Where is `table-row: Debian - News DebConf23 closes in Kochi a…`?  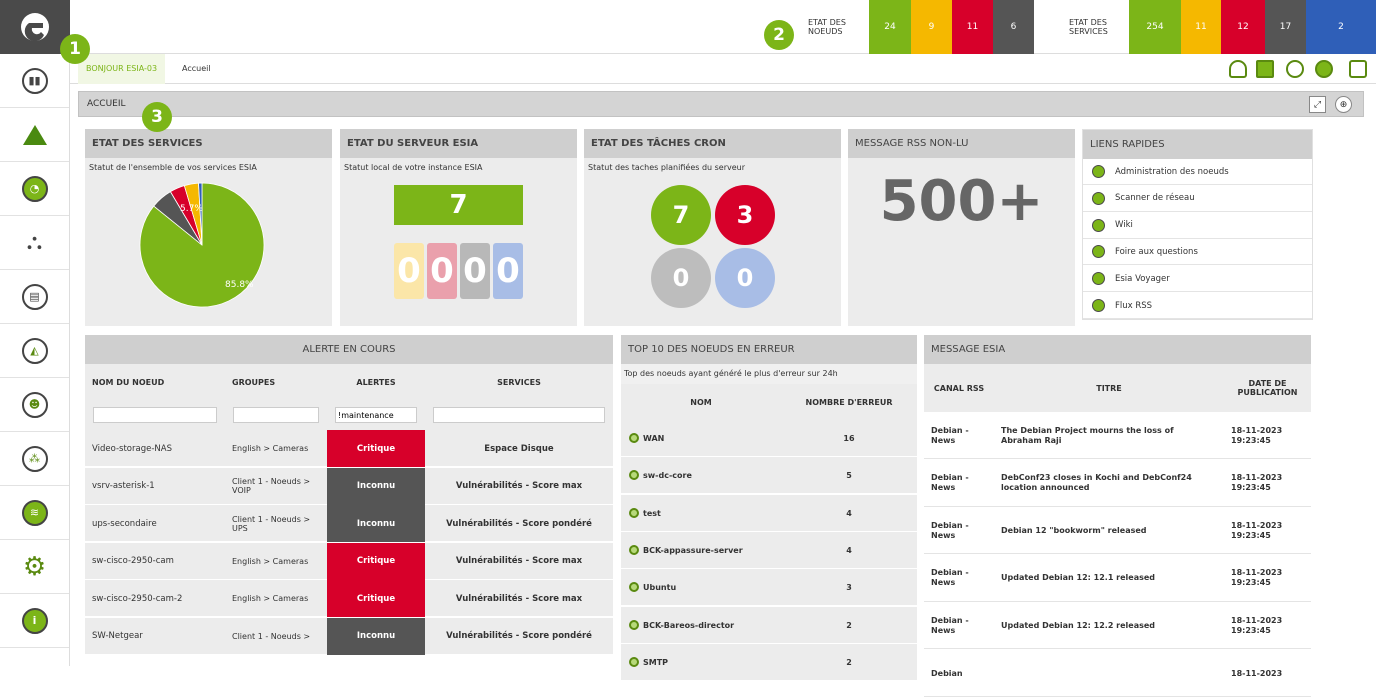
table-row: Debian - News DebConf23 closes in Kochi a… is located at coordinates (1117, 483).